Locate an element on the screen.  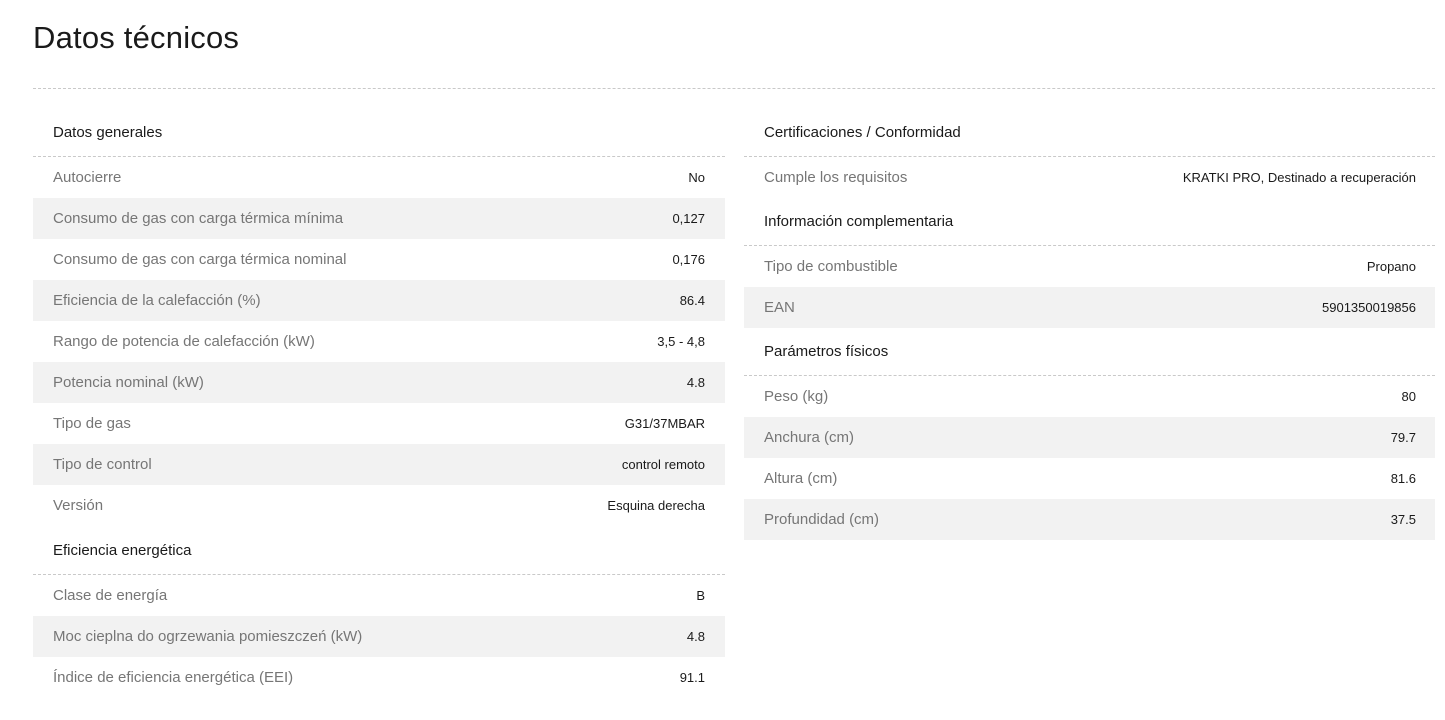
spec-label: EAN is located at coordinates (779, 307).